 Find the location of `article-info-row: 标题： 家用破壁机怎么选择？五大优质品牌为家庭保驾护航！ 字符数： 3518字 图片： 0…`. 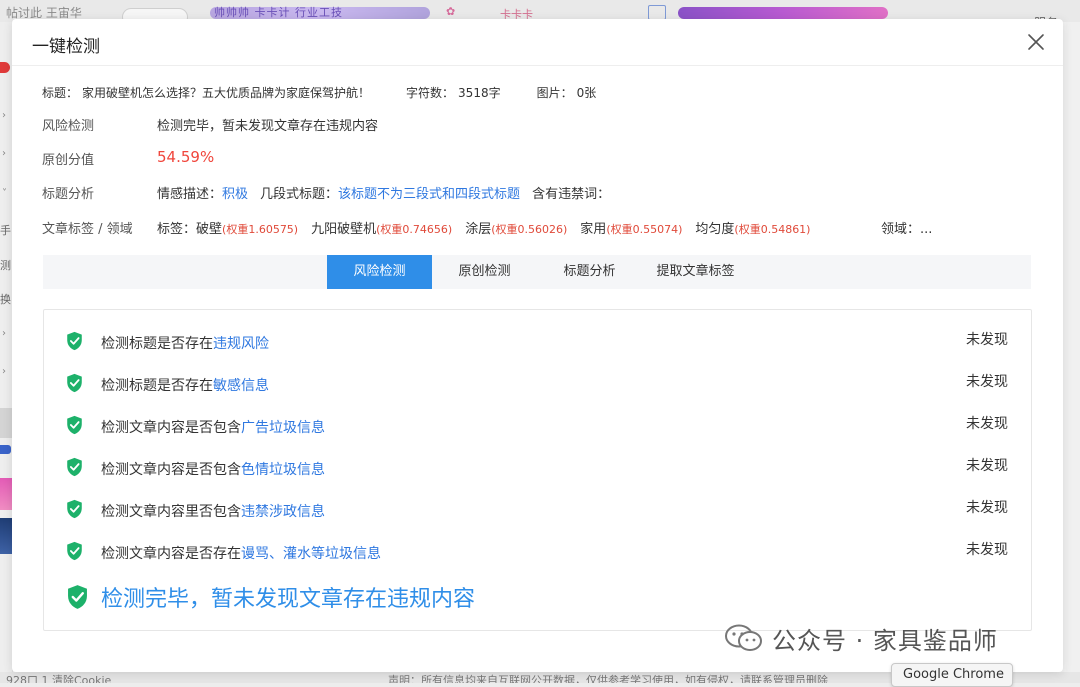

article-info-row: 标题： 家用破壁机怎么选择？五大优质品牌为家庭保驾护航！ 字符数： 3518字 图片： 0… is located at coordinates (321, 92).